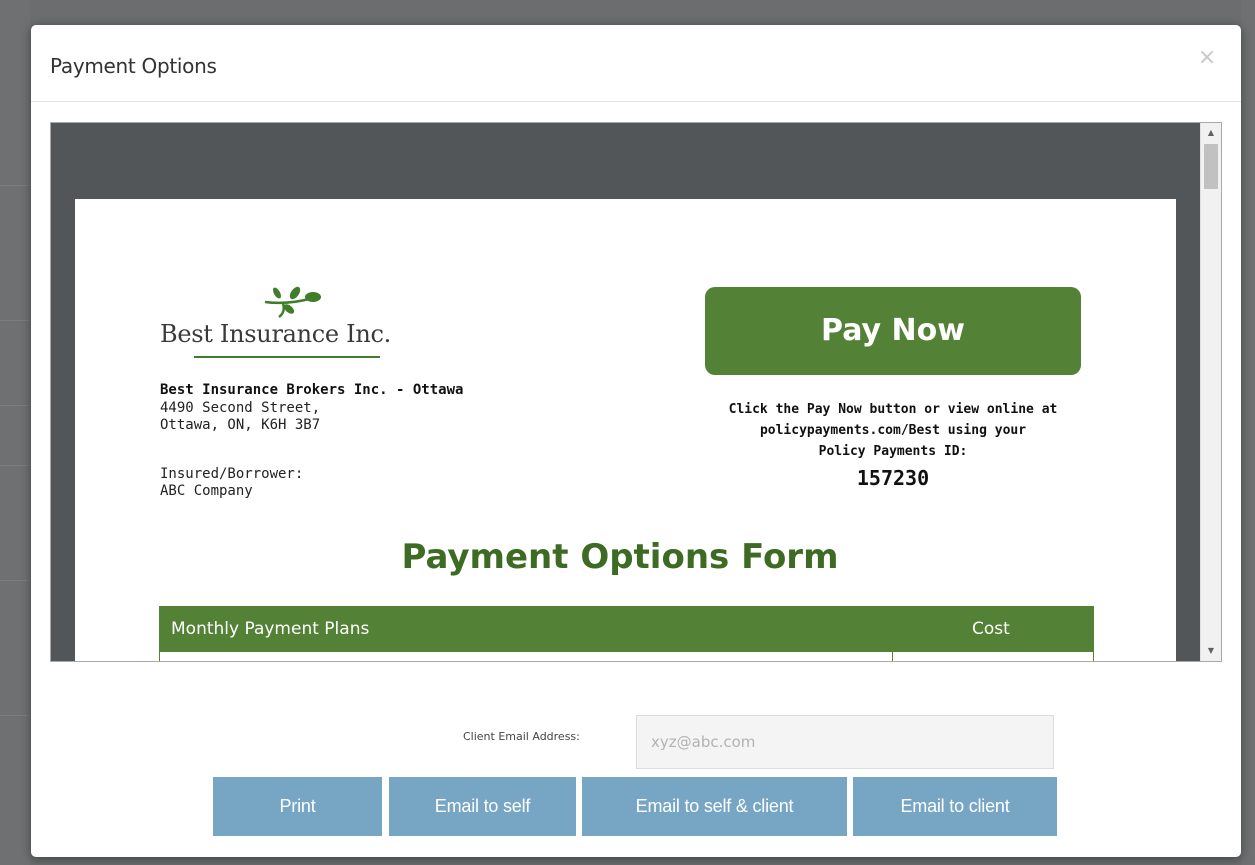  I want to click on form-title: Payment Options Form, so click(620, 557).